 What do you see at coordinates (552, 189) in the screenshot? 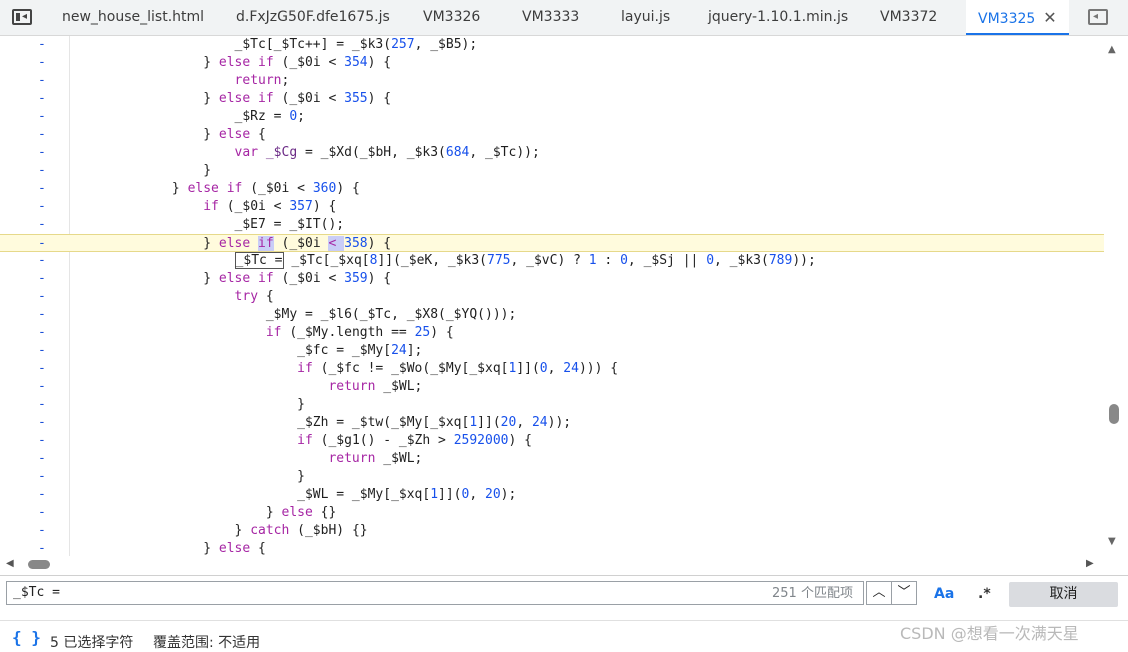
I see `code-line: - } else if (_$0i < 360) {` at bounding box center [552, 189].